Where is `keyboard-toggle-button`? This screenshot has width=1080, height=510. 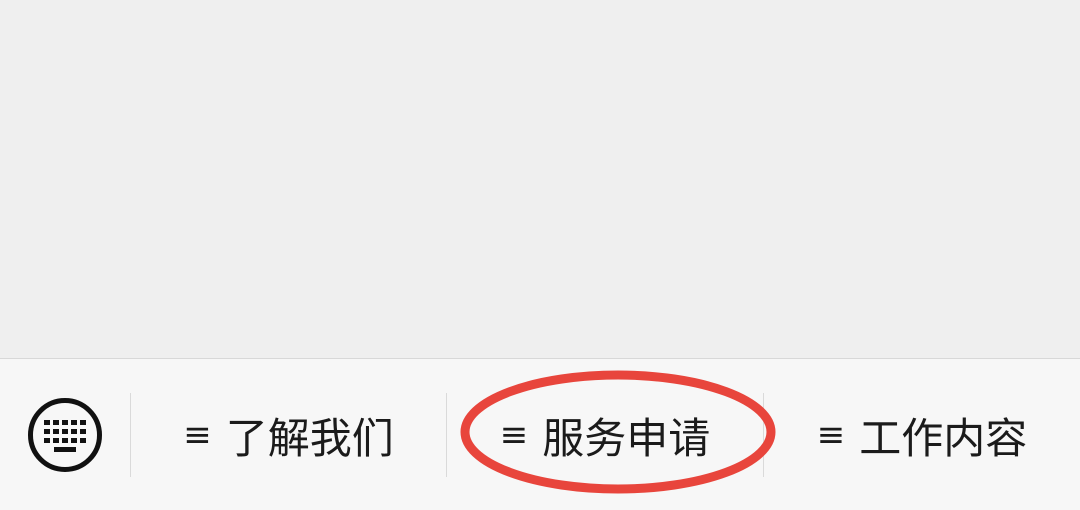
keyboard-toggle-button is located at coordinates (65, 435).